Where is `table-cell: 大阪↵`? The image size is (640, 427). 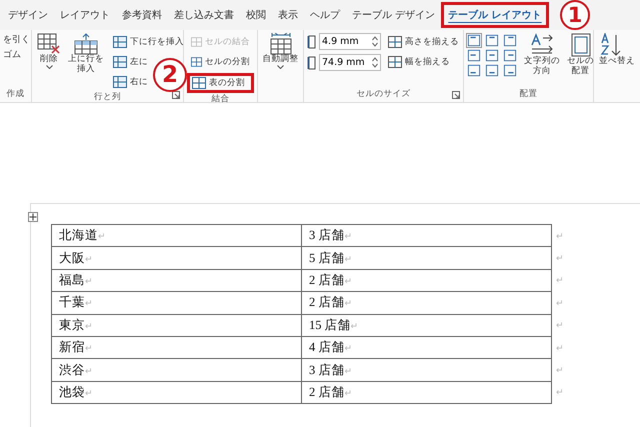 table-cell: 大阪↵ is located at coordinates (177, 258).